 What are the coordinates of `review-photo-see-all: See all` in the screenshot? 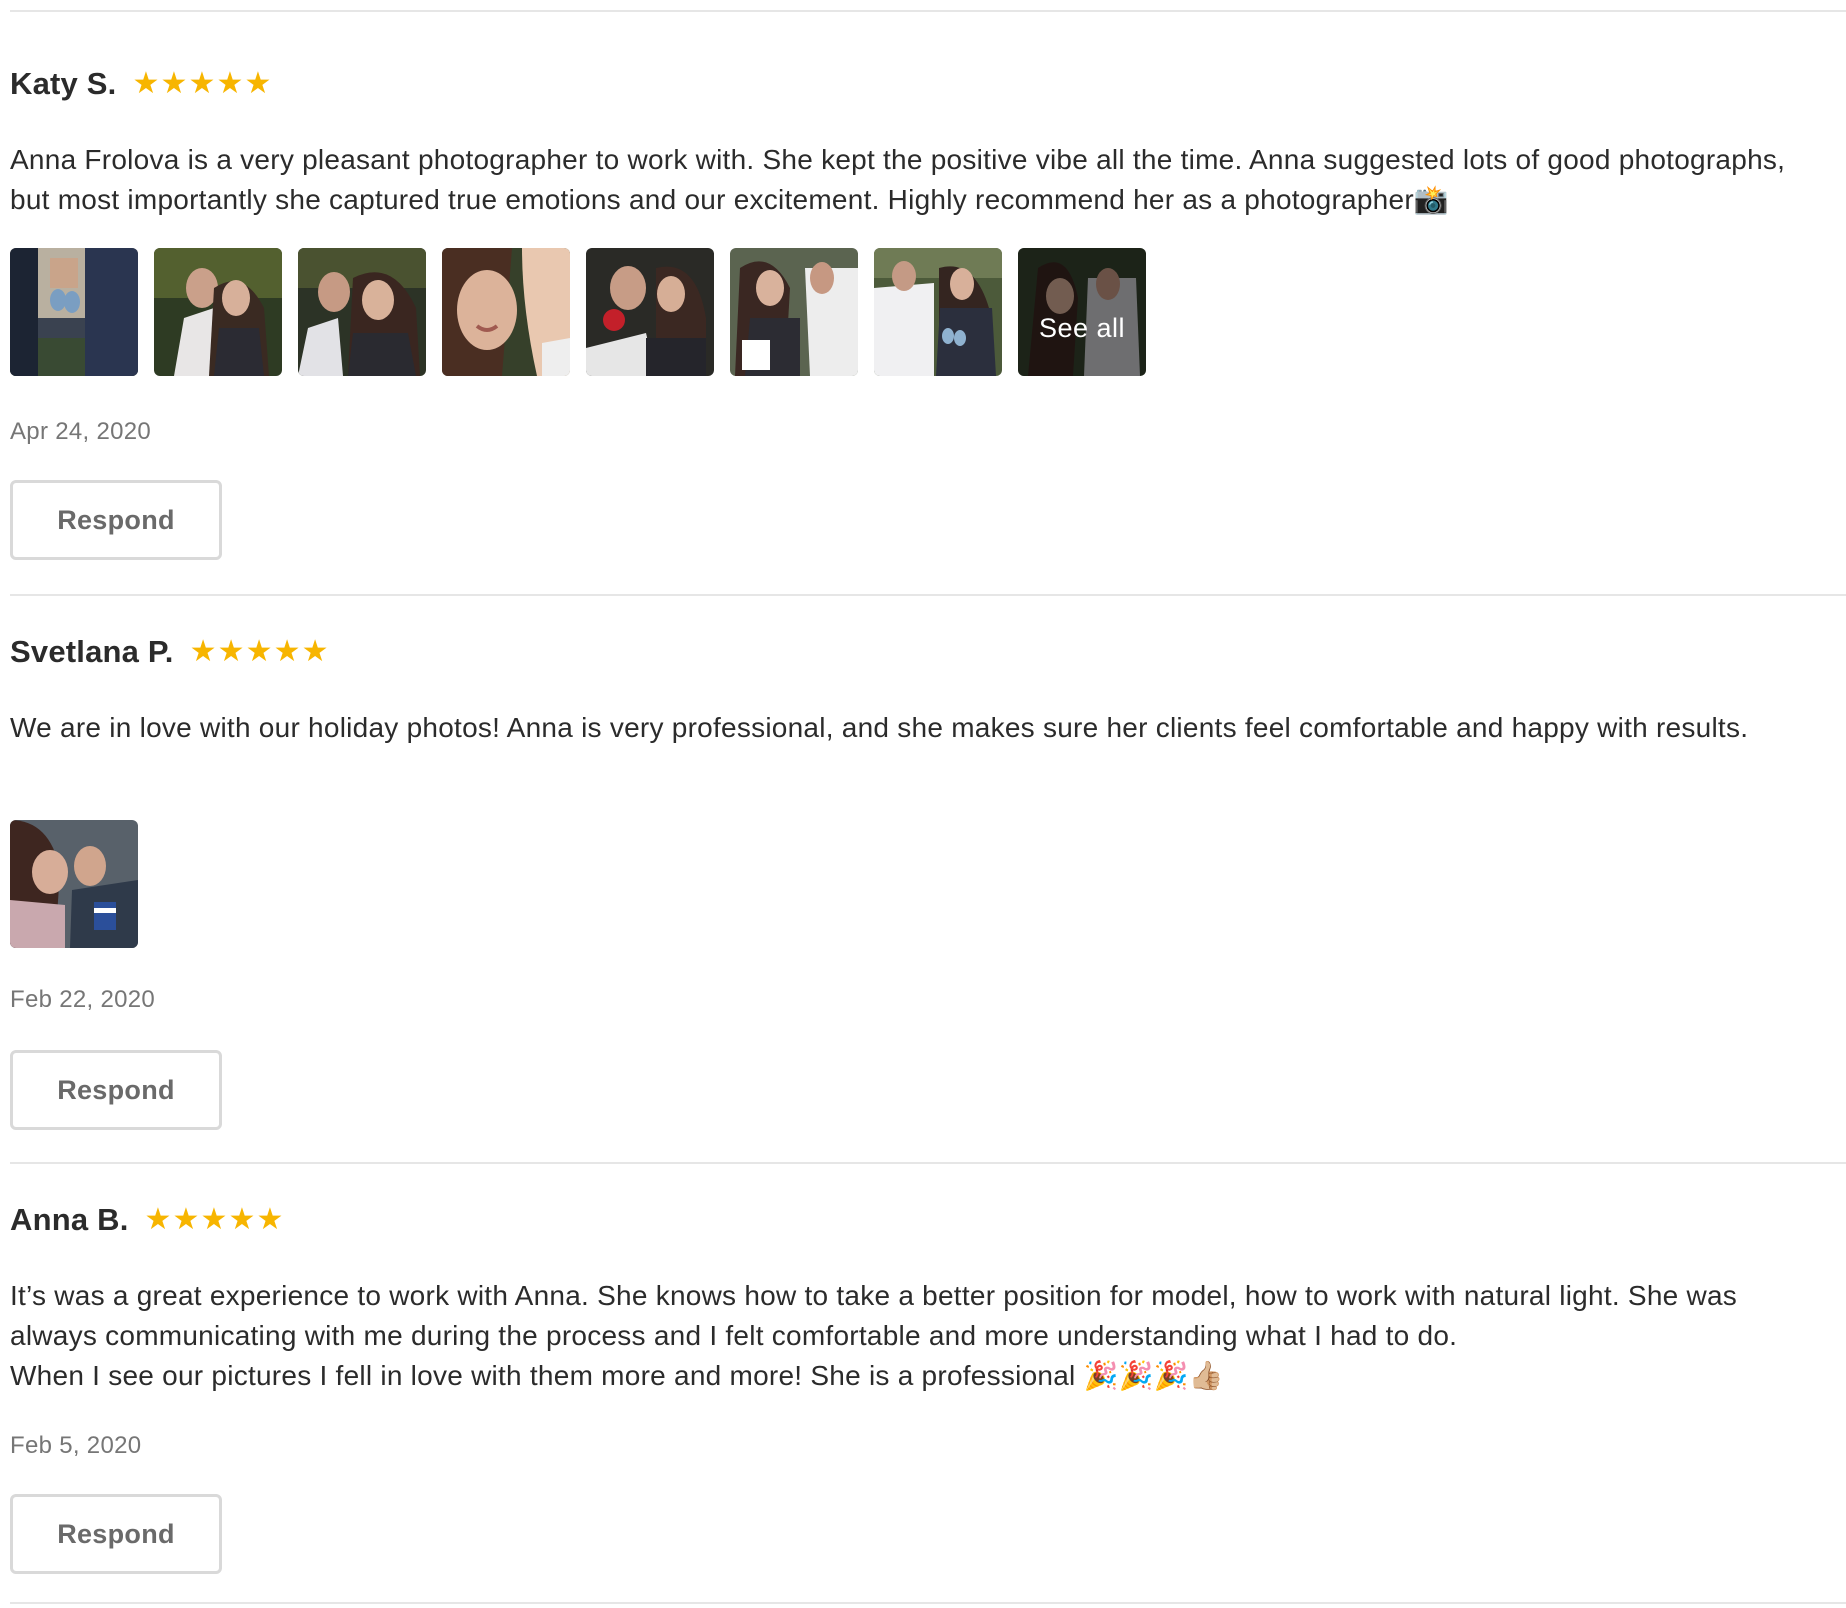 It's located at (1082, 312).